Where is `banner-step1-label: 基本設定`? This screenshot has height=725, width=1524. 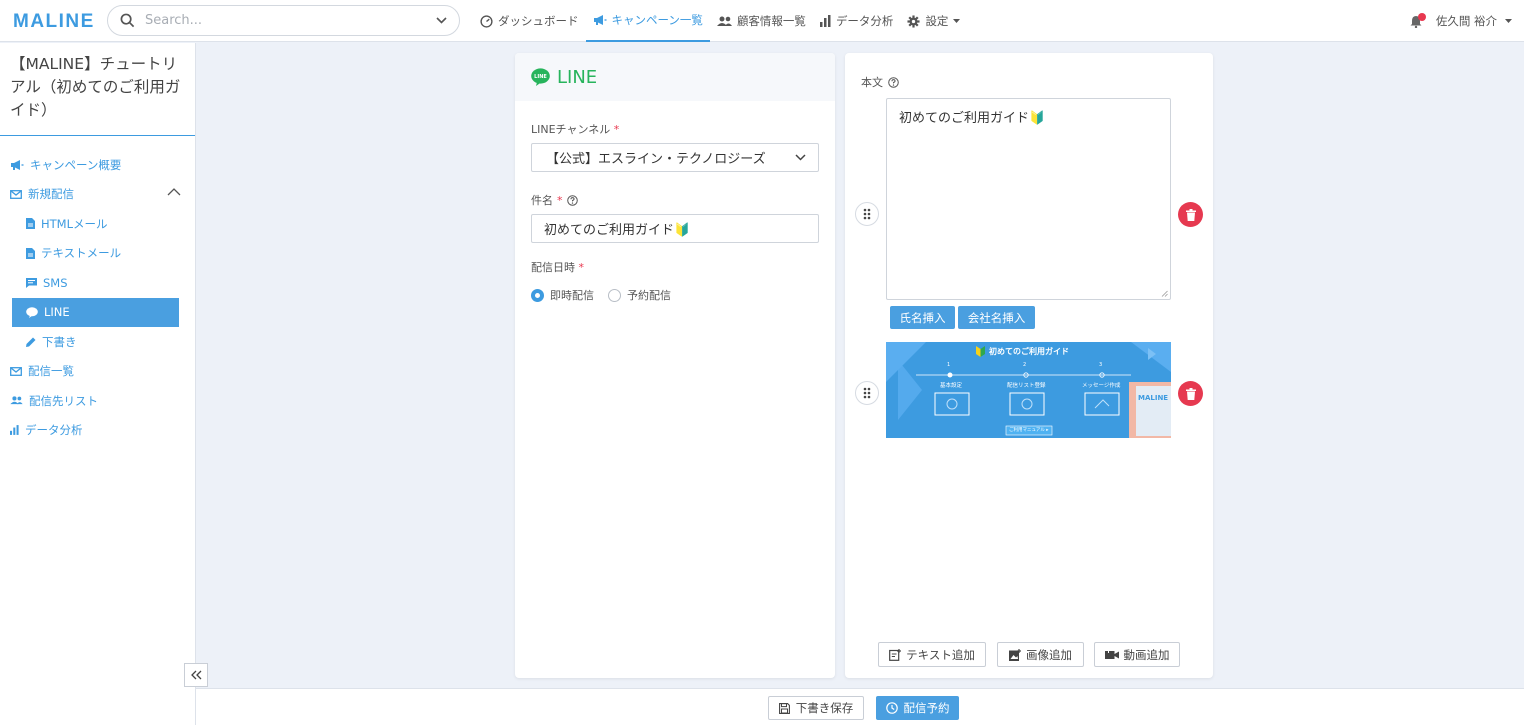 banner-step1-label: 基本設定 is located at coordinates (951, 386).